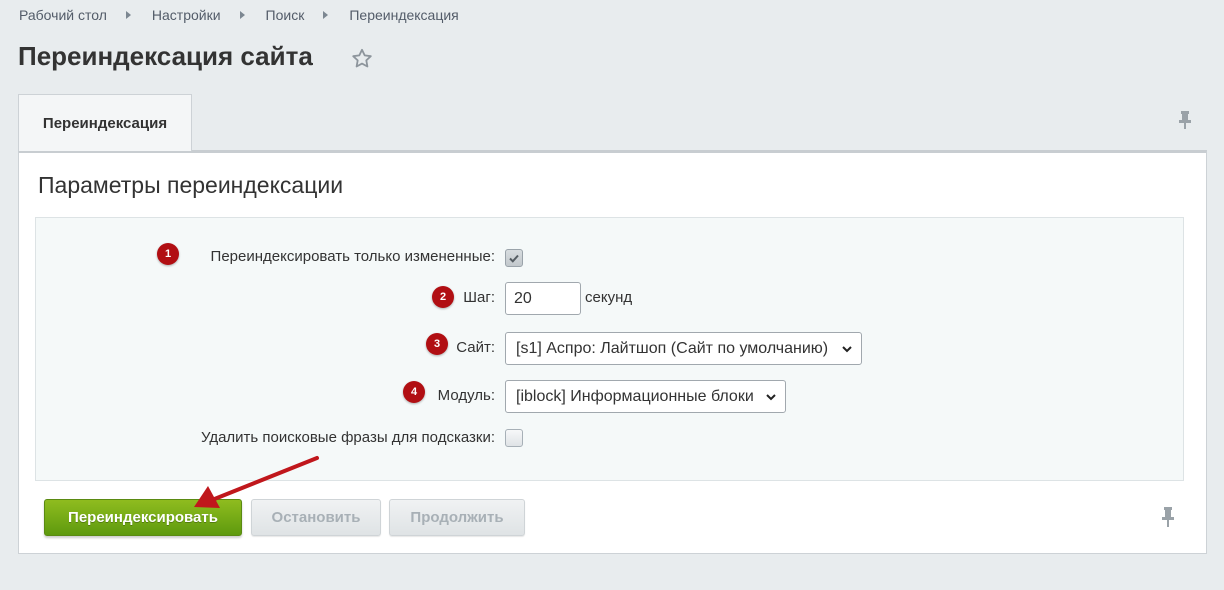  What do you see at coordinates (352, 256) in the screenshot?
I see `only-changed-label: Переиндексировать только измененные:` at bounding box center [352, 256].